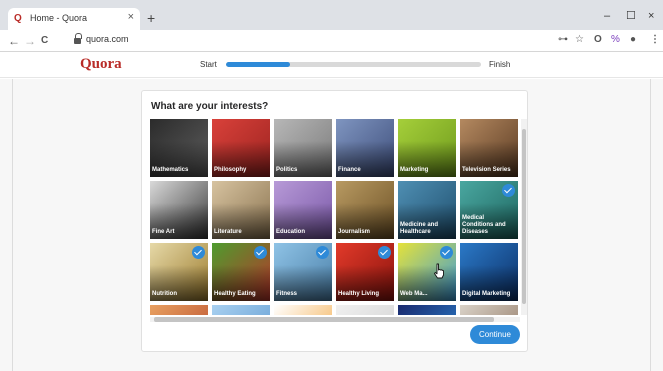 Image resolution: width=663 pixels, height=371 pixels. I want to click on topic-tile: Medical Conditions and Diseases, so click(489, 210).